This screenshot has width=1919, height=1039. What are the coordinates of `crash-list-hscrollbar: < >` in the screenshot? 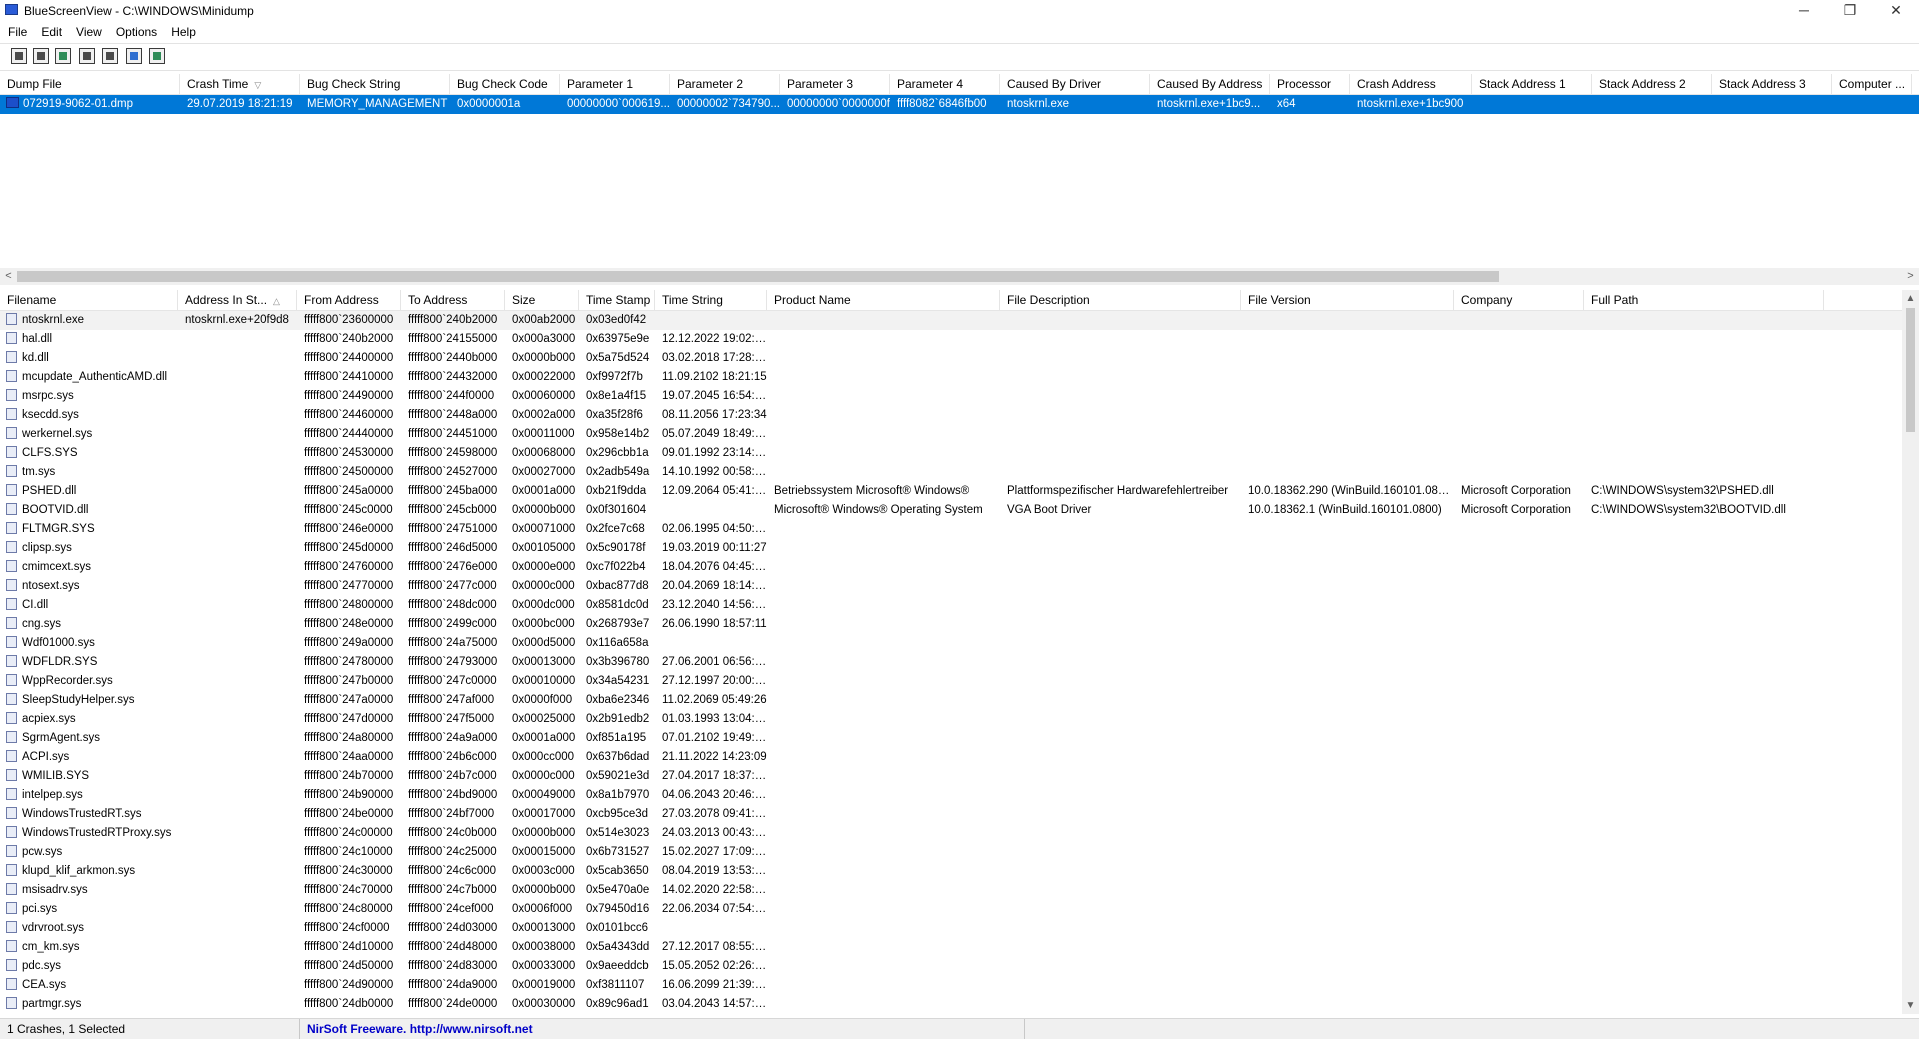 It's located at (959, 276).